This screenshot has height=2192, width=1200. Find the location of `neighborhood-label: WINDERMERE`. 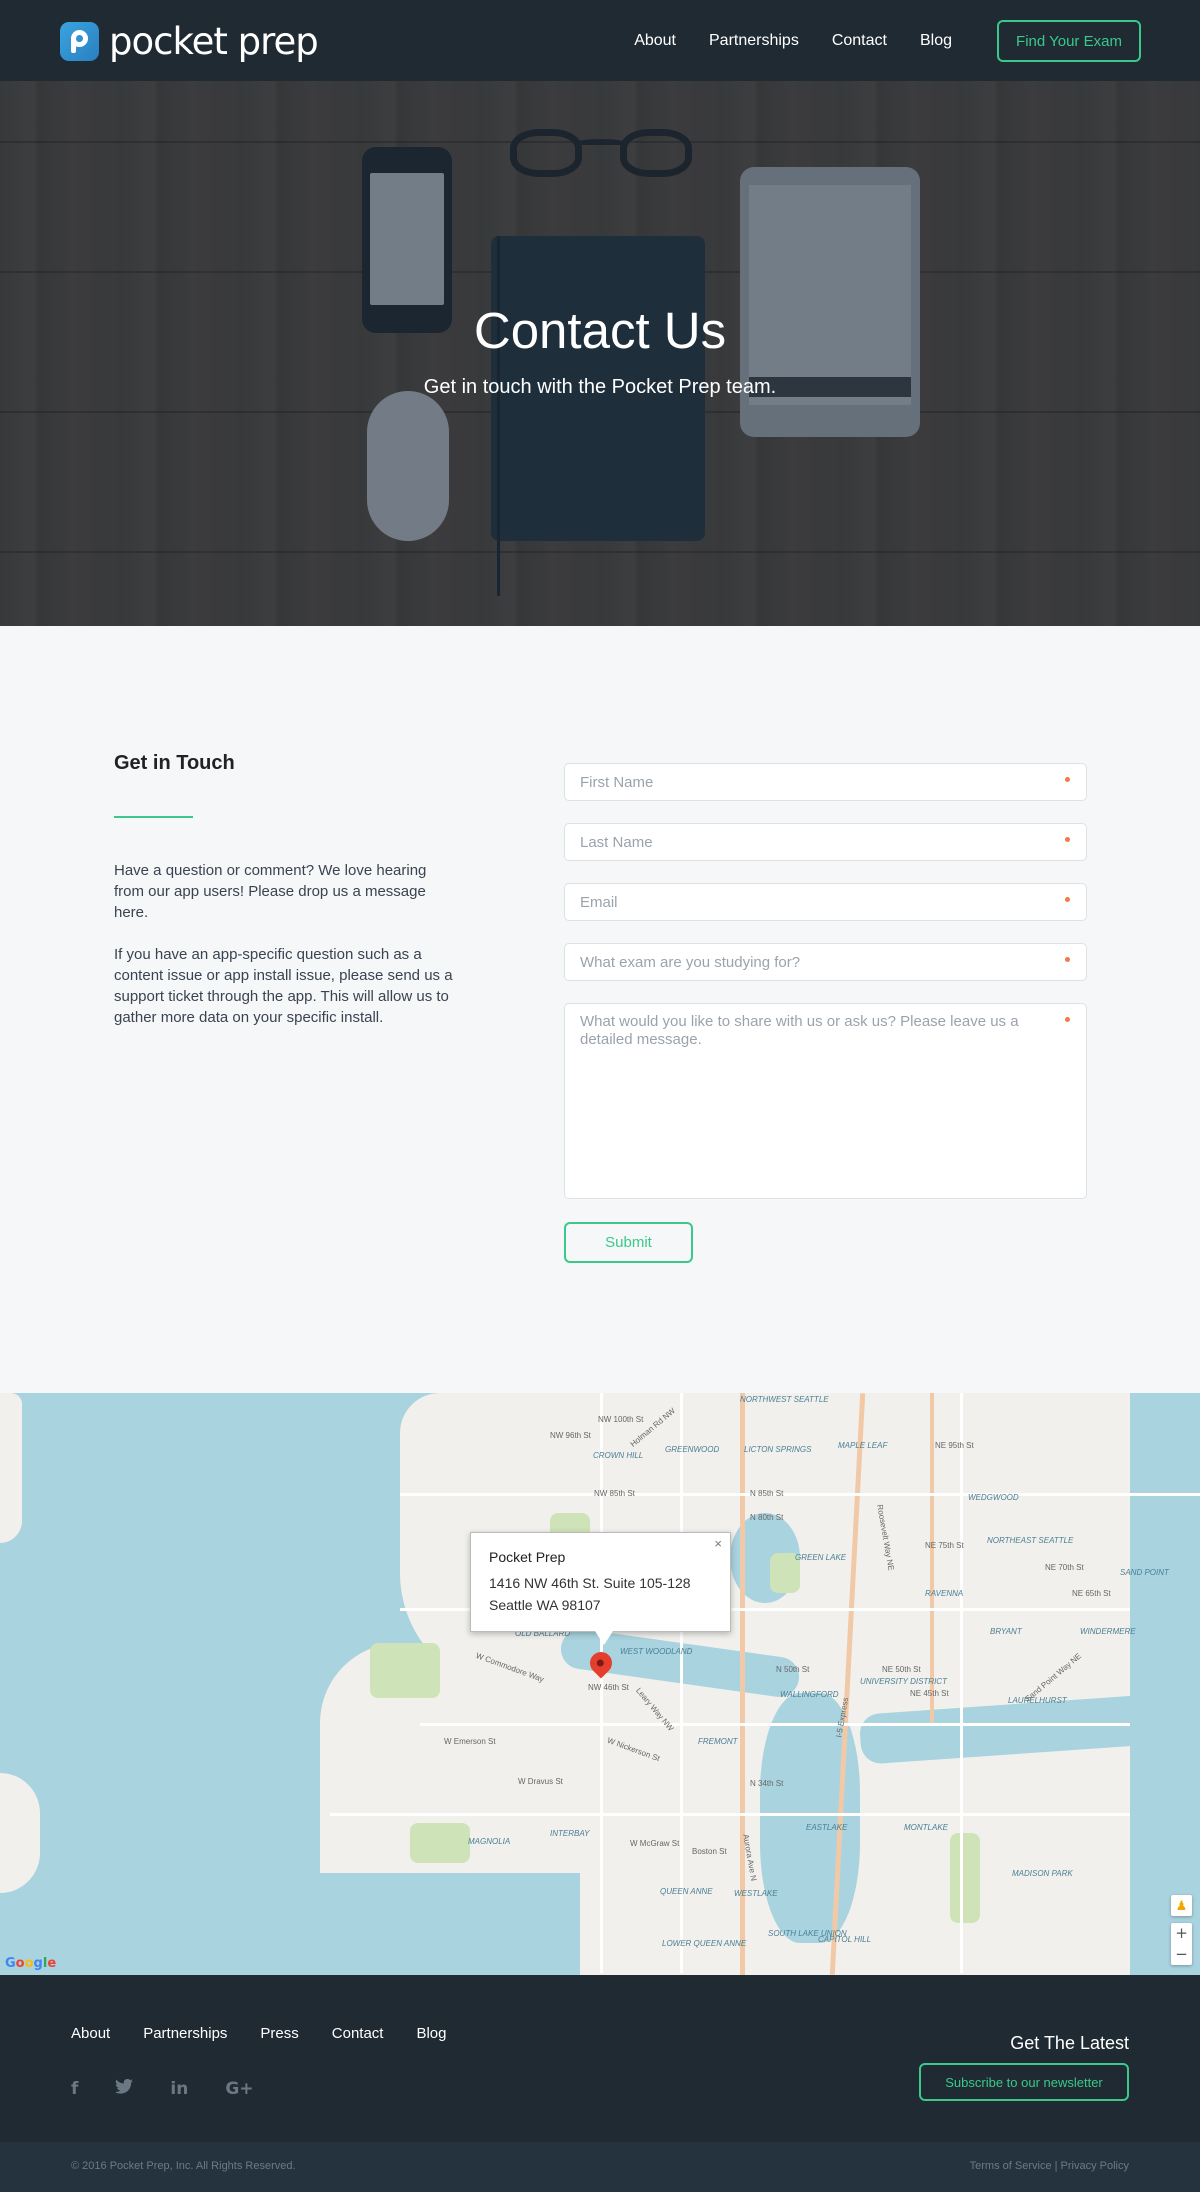

neighborhood-label: WINDERMERE is located at coordinates (1108, 1631).